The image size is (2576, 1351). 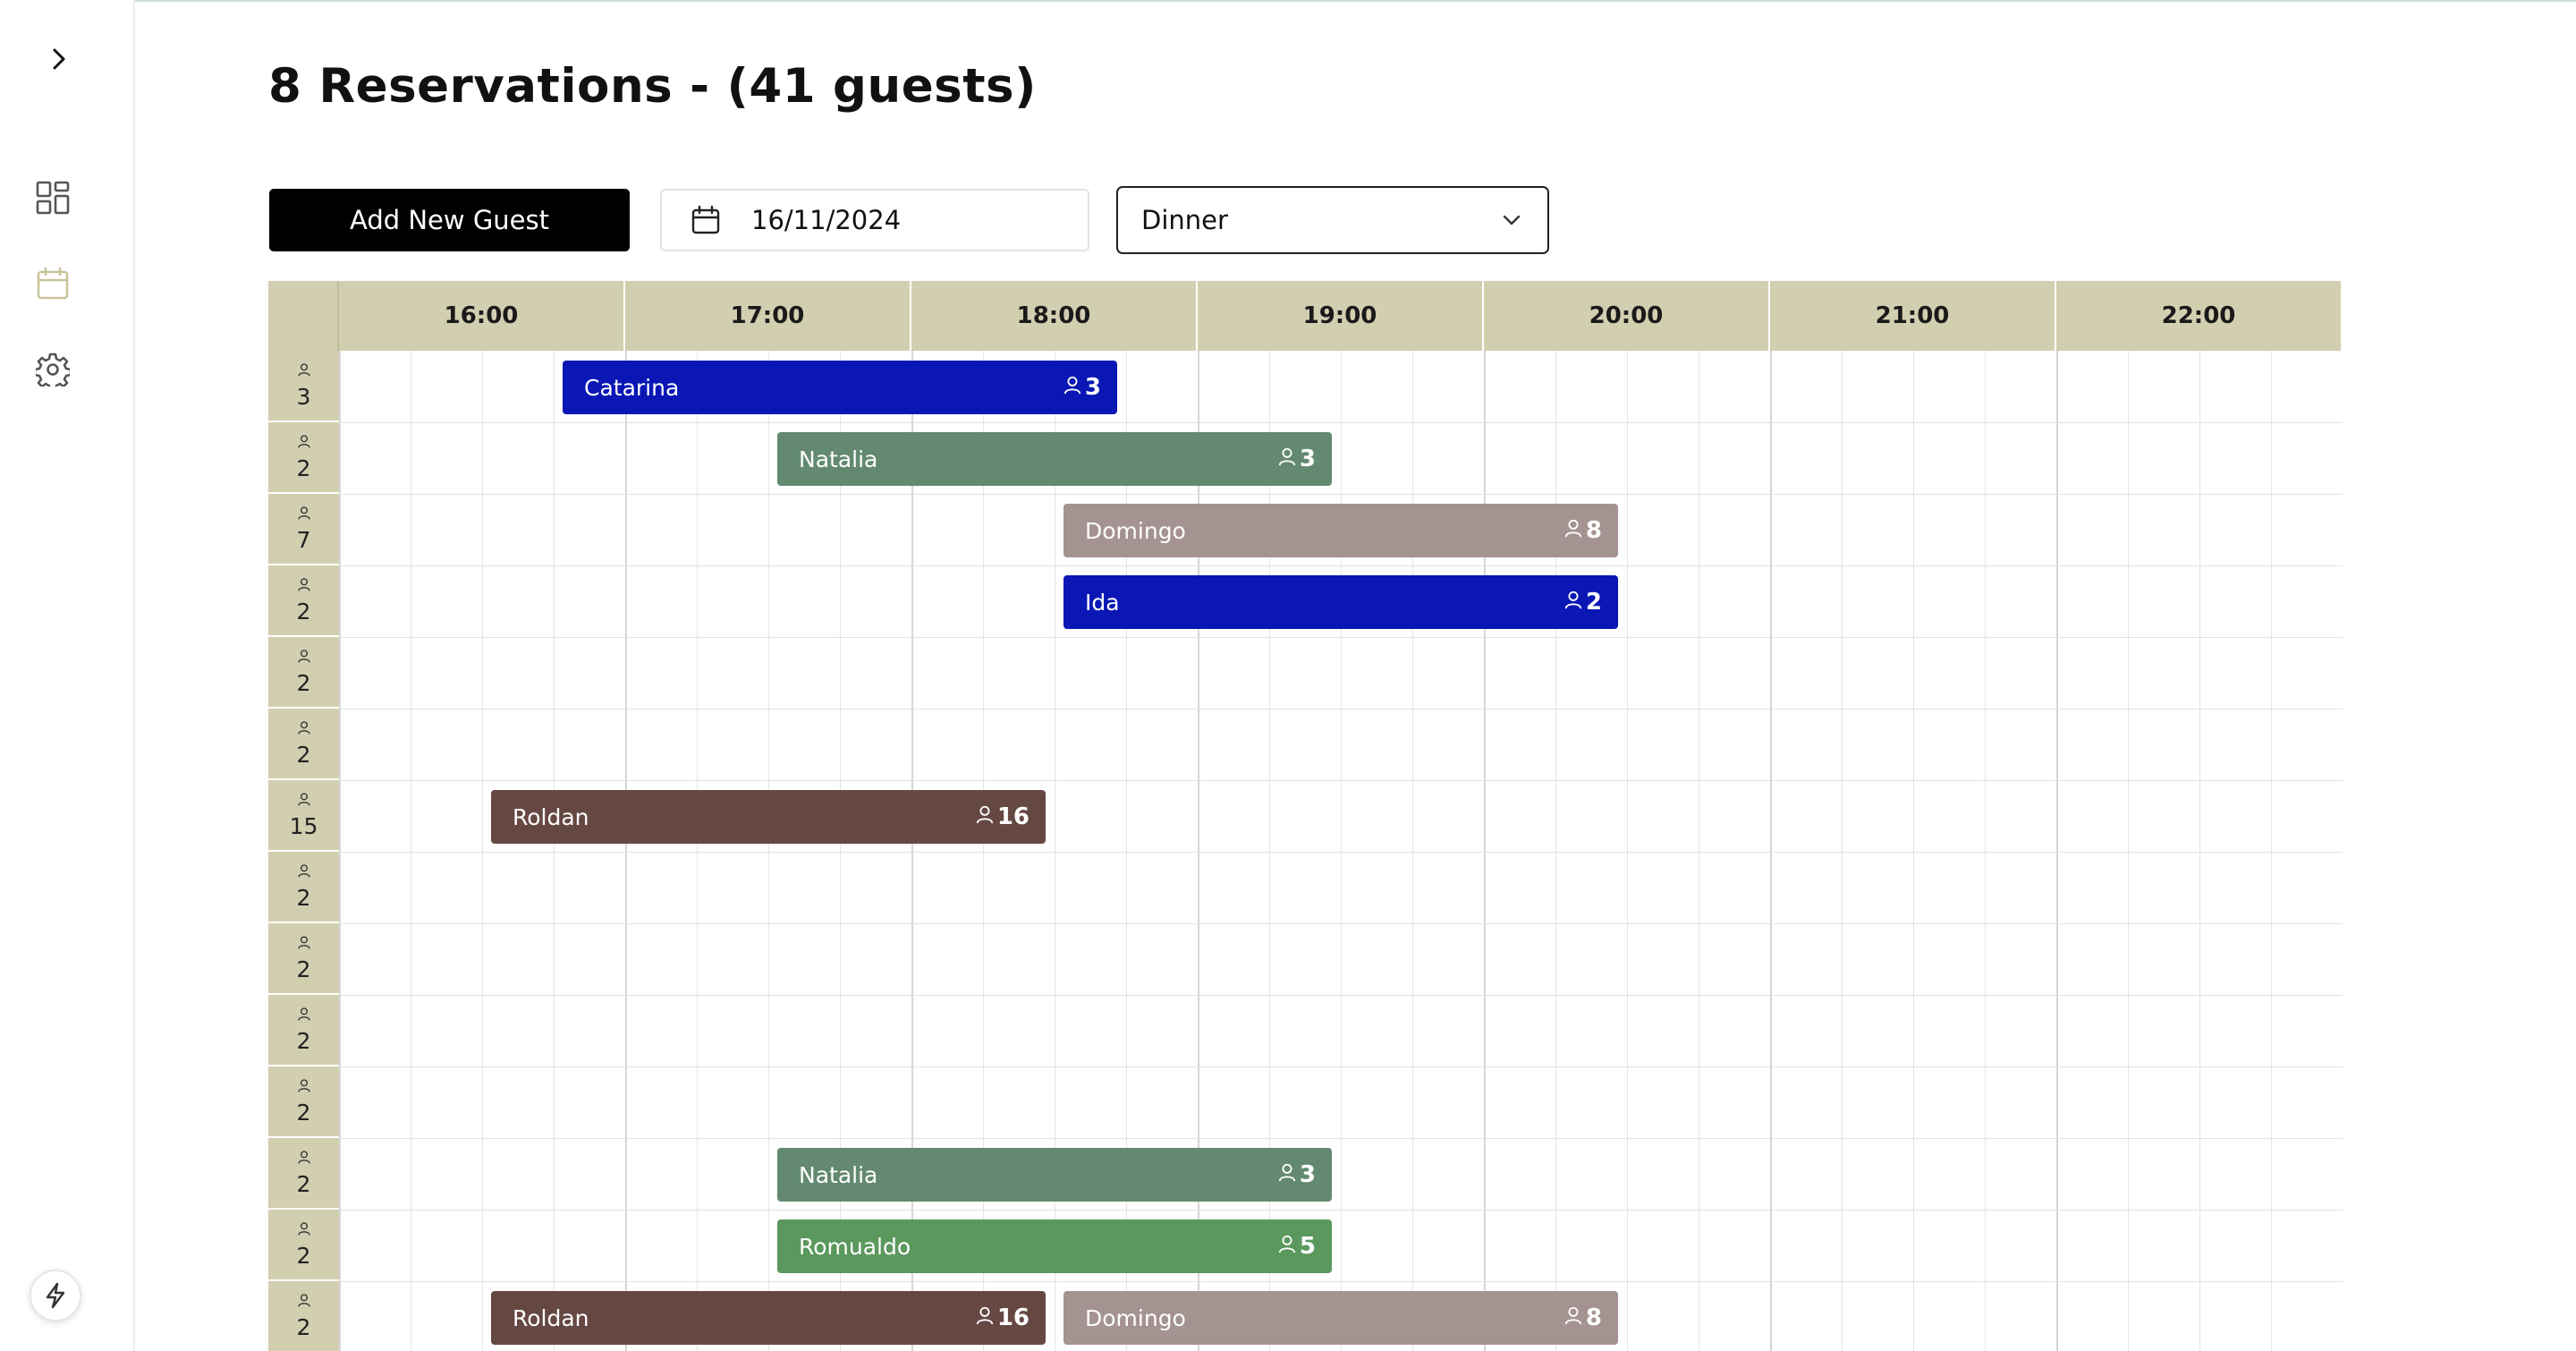 I want to click on dashboard-nav-button, so click(x=52, y=198).